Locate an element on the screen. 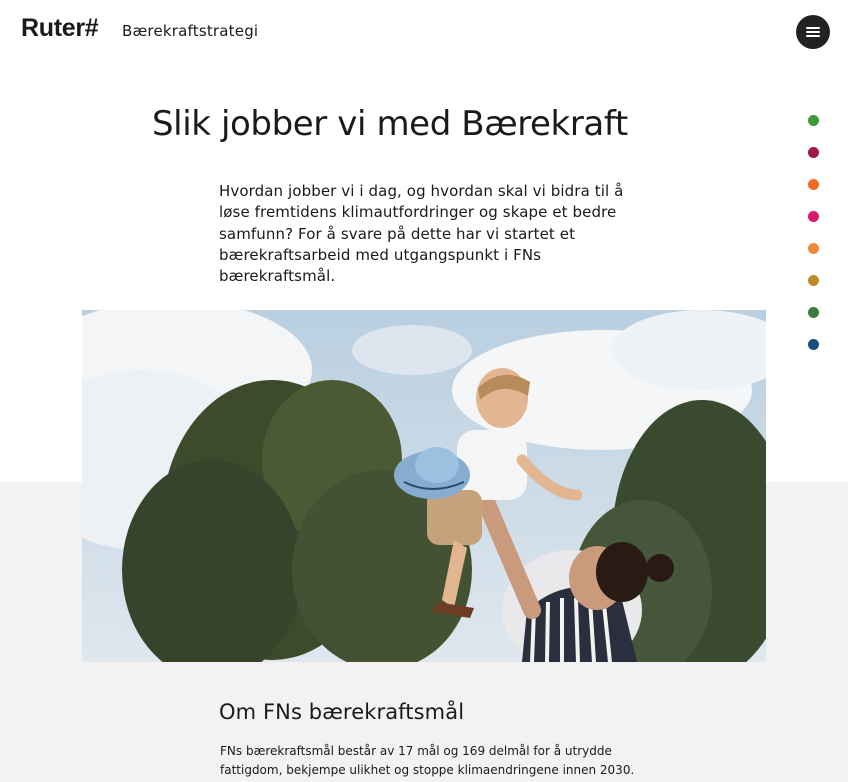  menu-button is located at coordinates (813, 32).